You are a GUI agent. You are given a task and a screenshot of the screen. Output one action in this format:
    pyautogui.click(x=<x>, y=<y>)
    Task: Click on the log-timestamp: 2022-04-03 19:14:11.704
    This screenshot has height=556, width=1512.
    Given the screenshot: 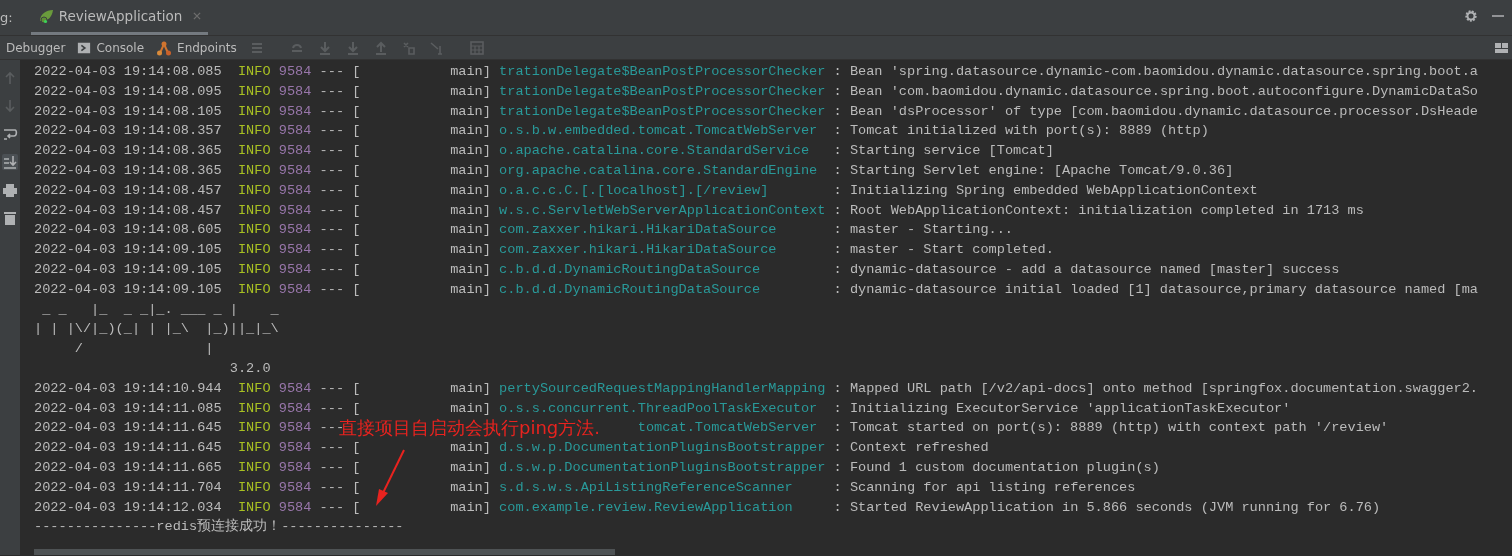 What is the action you would take?
    pyautogui.click(x=128, y=487)
    